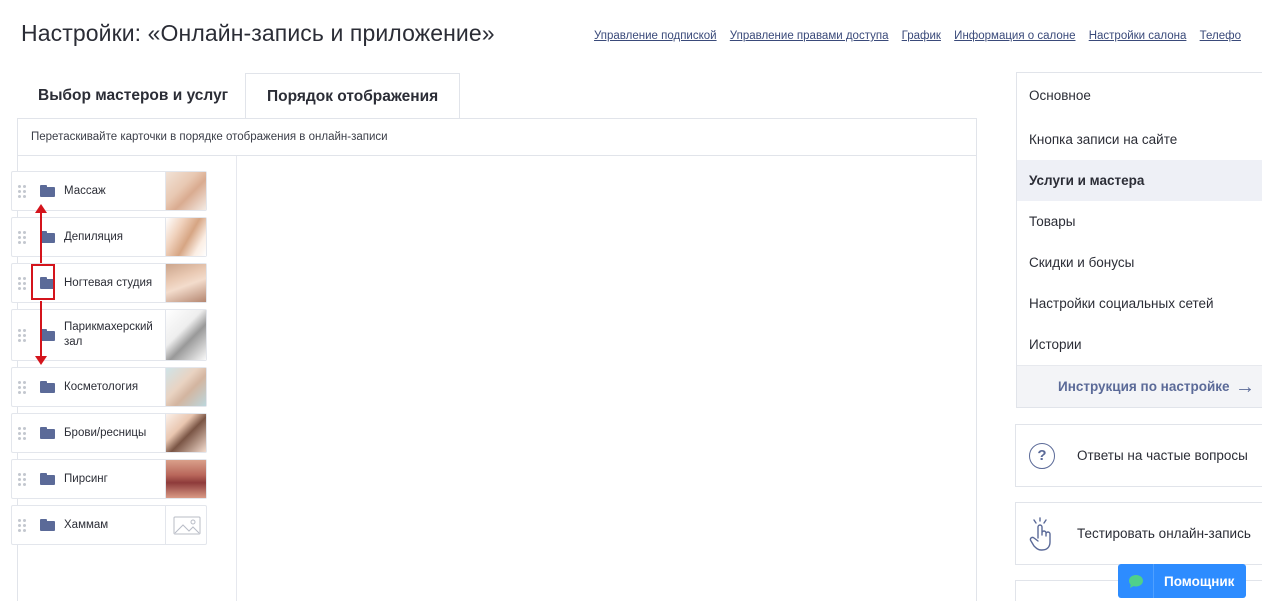  I want to click on category-card: Пирсинг, so click(109, 479).